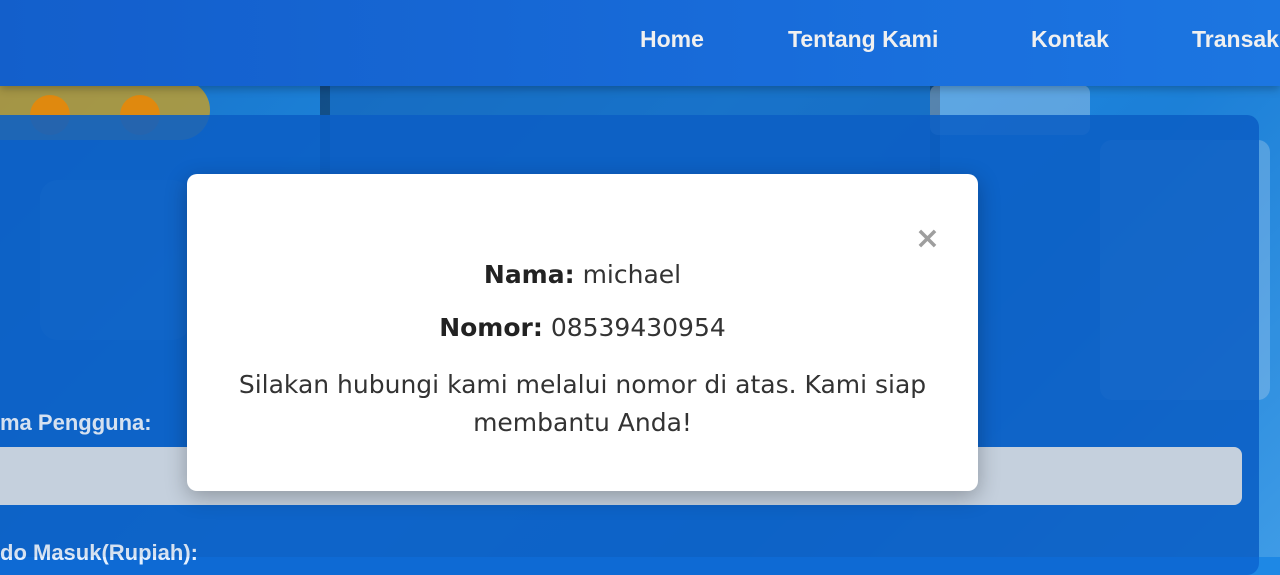 This screenshot has width=1280, height=575. I want to click on phone-value: 08539430954, so click(638, 327).